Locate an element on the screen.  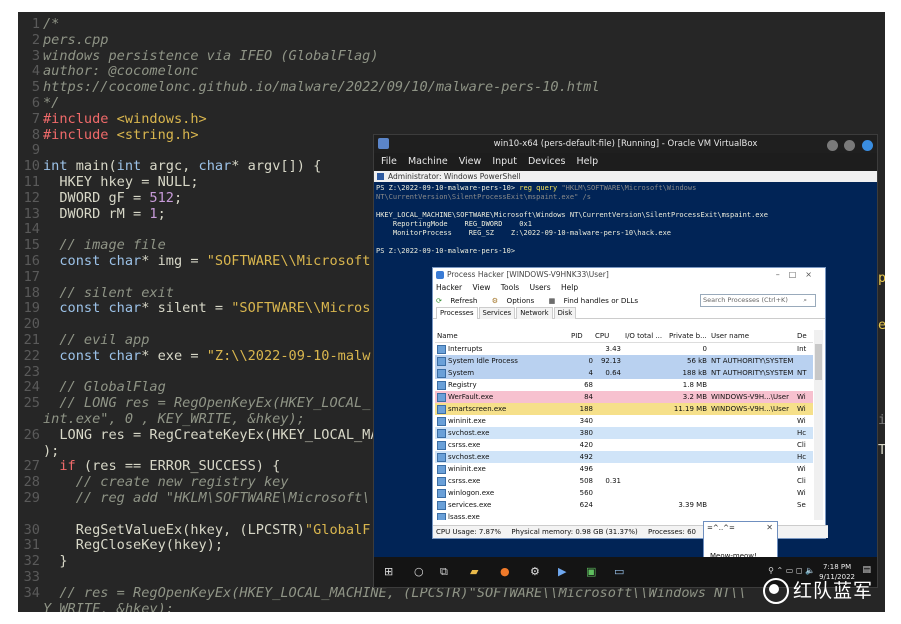
close-icon: ✕ is located at coordinates (769, 528).